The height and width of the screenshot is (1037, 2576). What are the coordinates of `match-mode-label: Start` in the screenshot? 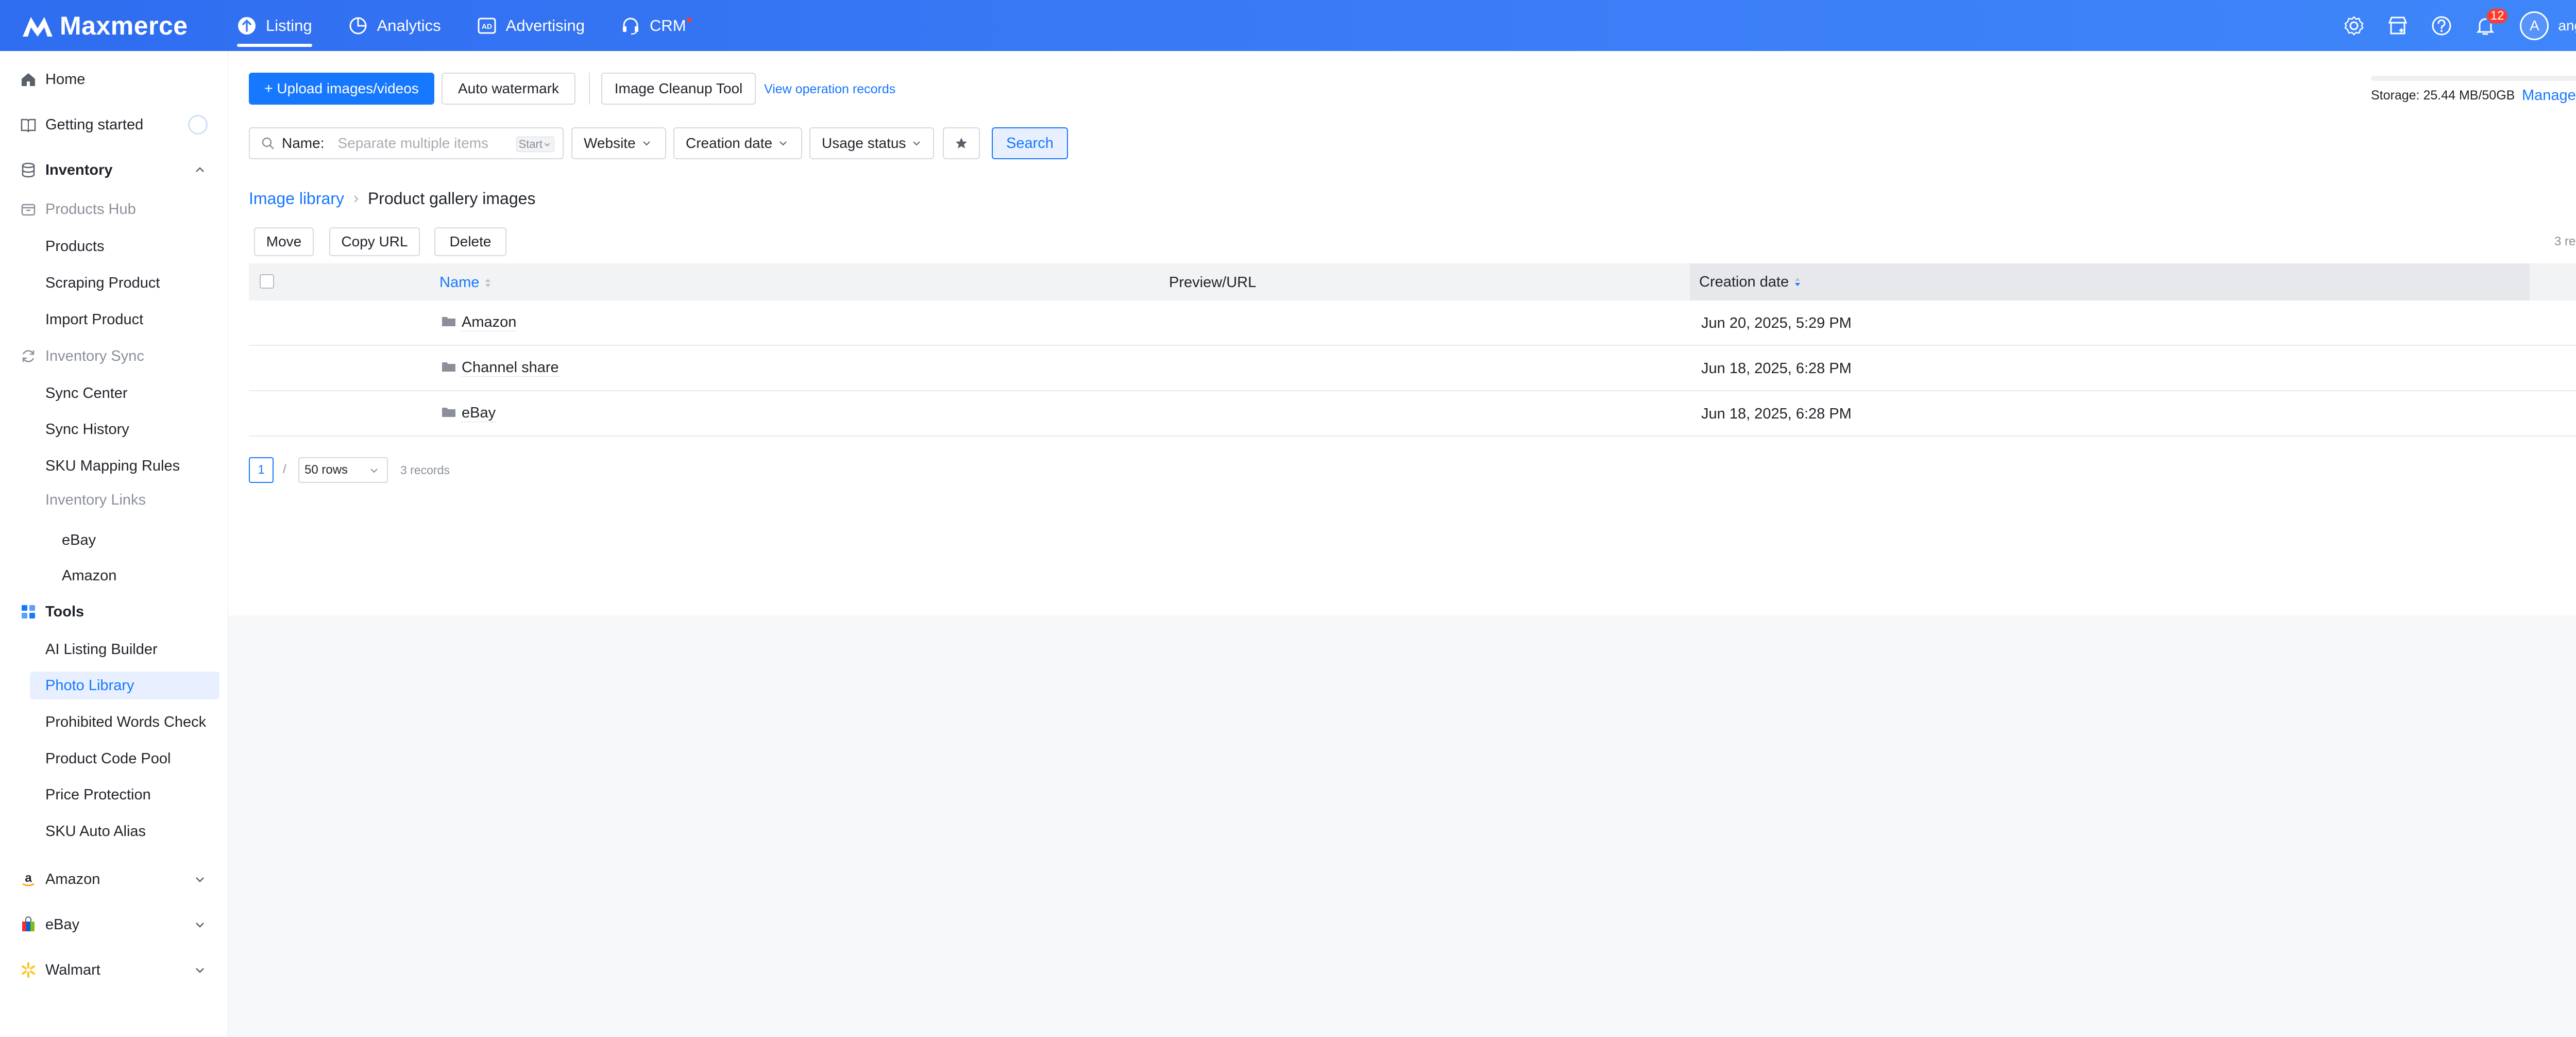 It's located at (530, 144).